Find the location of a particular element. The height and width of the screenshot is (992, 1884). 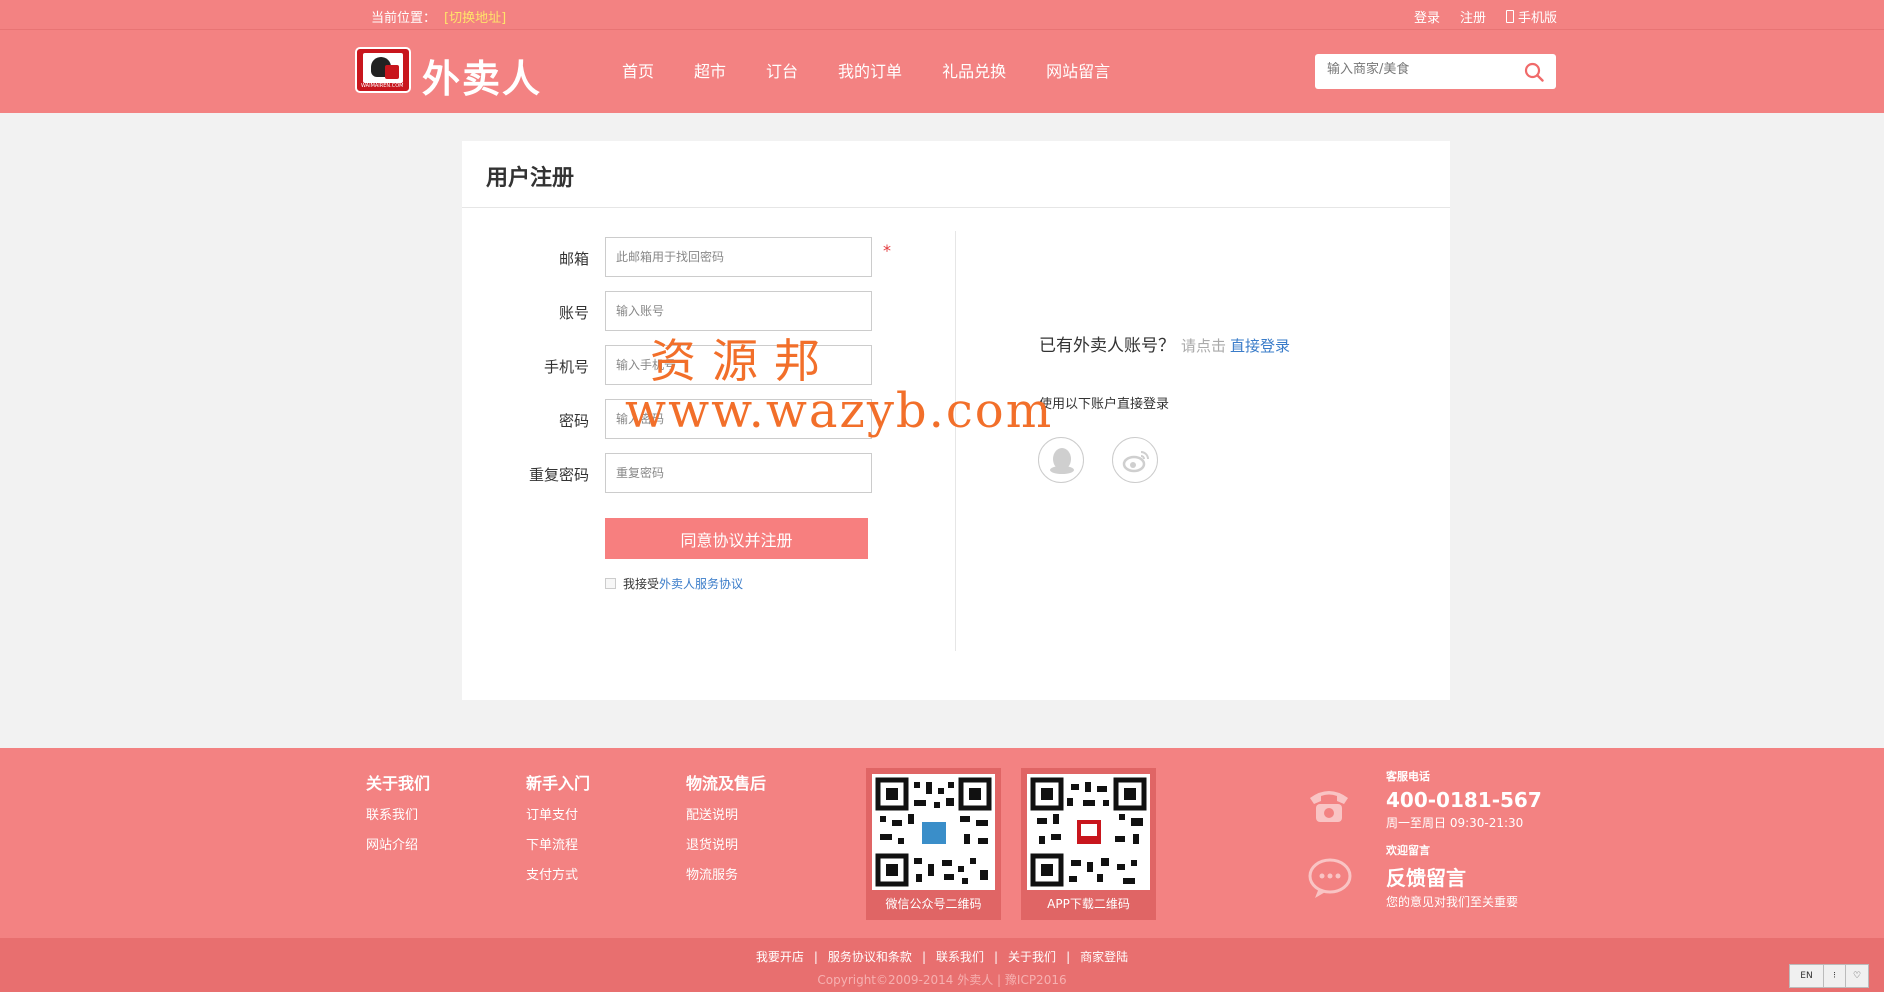

wechat-qr: 微信公众号二维码 is located at coordinates (933, 844).